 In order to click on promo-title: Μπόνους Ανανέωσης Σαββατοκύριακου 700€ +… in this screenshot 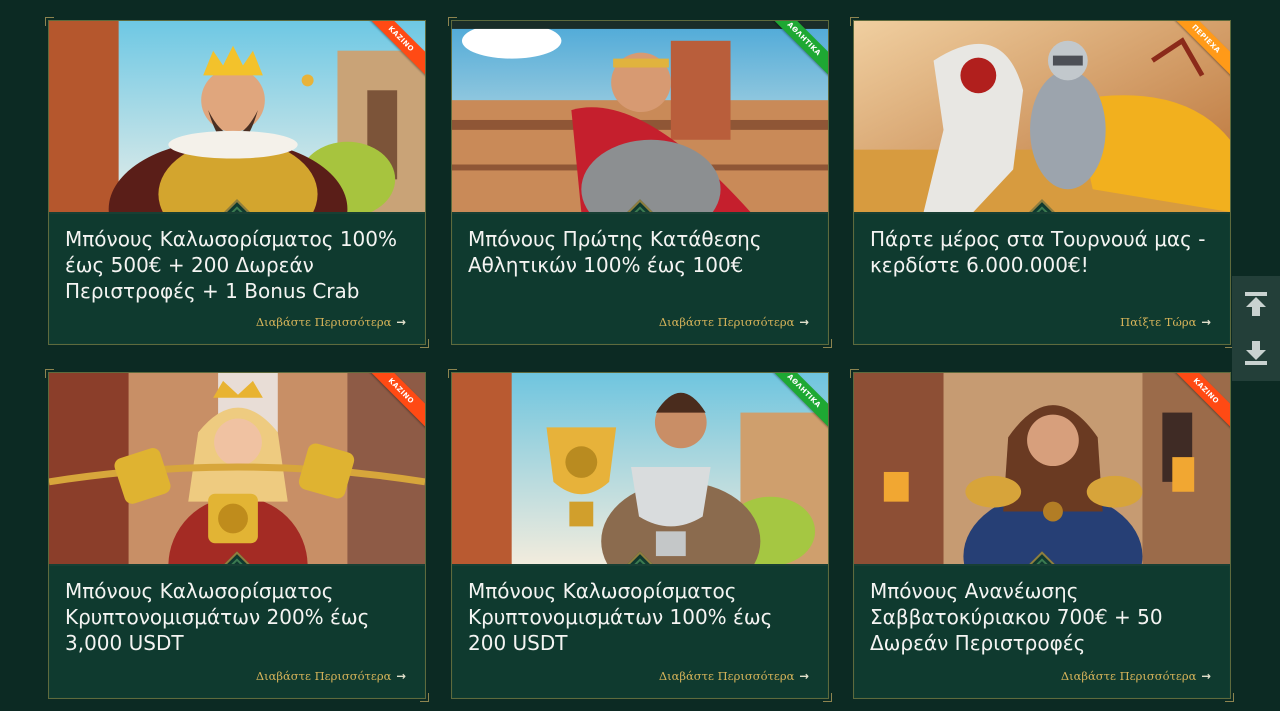, I will do `click(1016, 617)`.